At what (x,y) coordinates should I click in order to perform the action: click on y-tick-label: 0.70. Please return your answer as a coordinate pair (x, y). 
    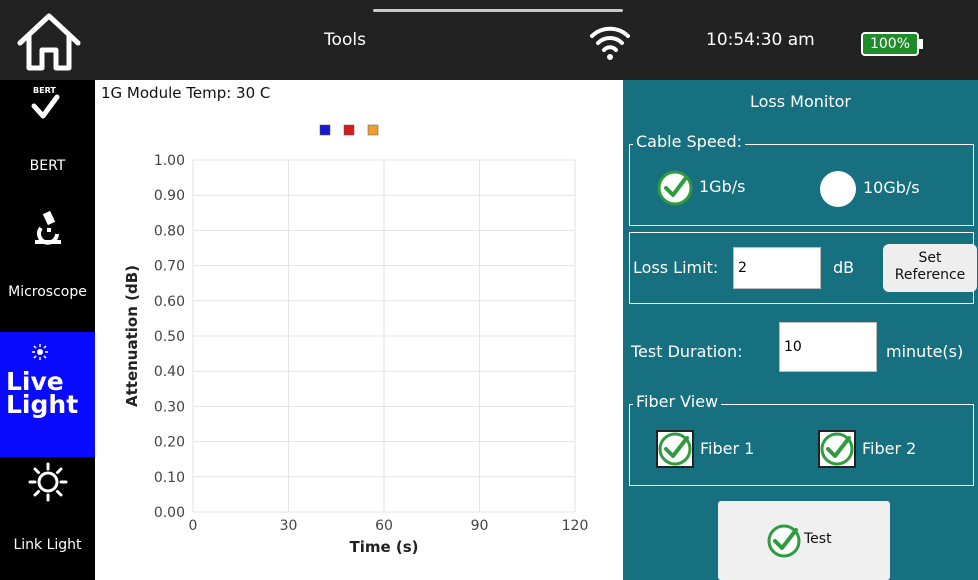
    Looking at the image, I should click on (169, 267).